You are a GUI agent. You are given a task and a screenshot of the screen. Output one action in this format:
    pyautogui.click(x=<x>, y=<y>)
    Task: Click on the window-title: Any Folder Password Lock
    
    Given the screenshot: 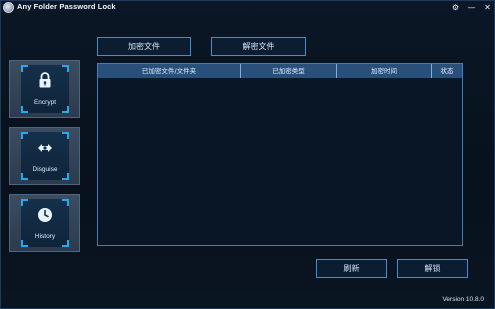 What is the action you would take?
    pyautogui.click(x=66, y=6)
    